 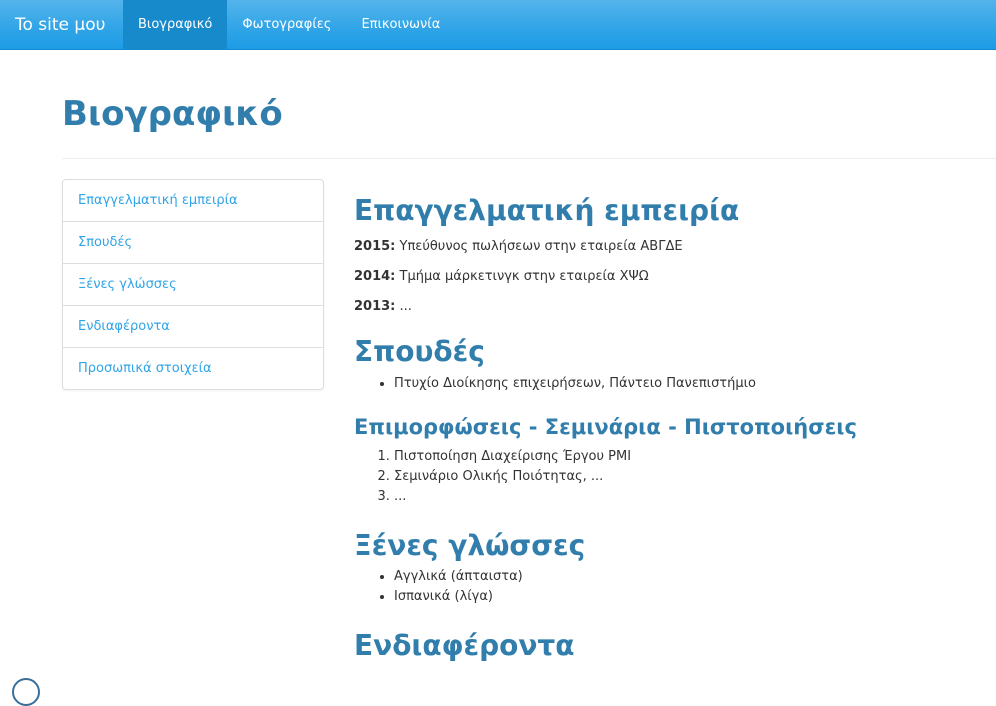 I want to click on seminars-heading: Επιμορφώσεις - Σεμινάρια - Πιστοποιήσεις, so click(x=605, y=426).